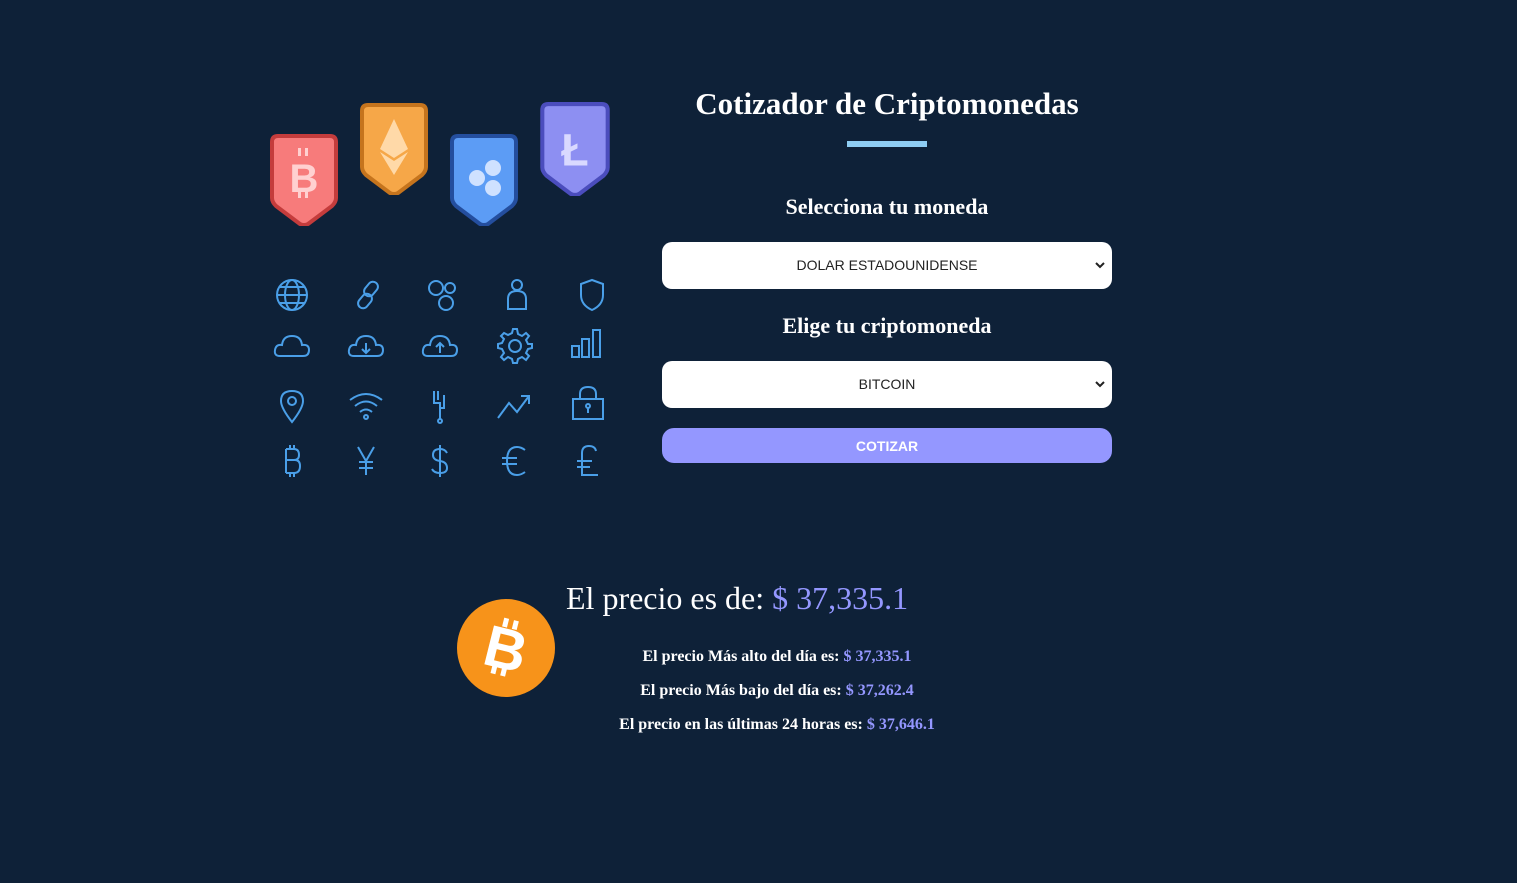 The width and height of the screenshot is (1517, 883). I want to click on price-label: El precio es de:, so click(665, 598).